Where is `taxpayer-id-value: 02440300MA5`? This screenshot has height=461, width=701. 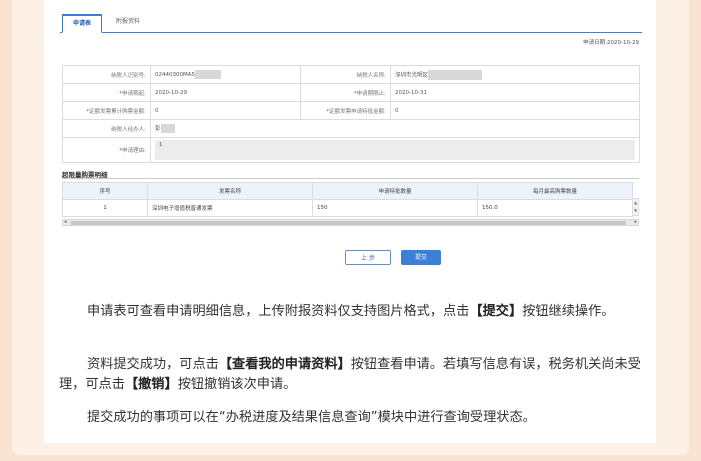 taxpayer-id-value: 02440300MA5 is located at coordinates (225, 74).